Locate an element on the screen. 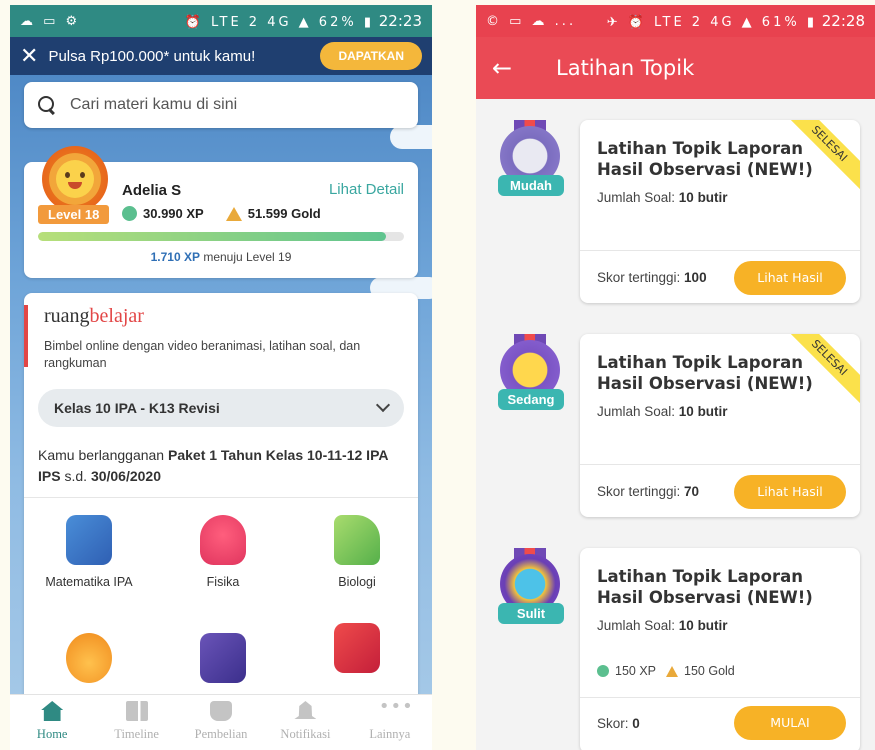 This screenshot has height=750, width=875. cloud-decoration is located at coordinates (411, 137).